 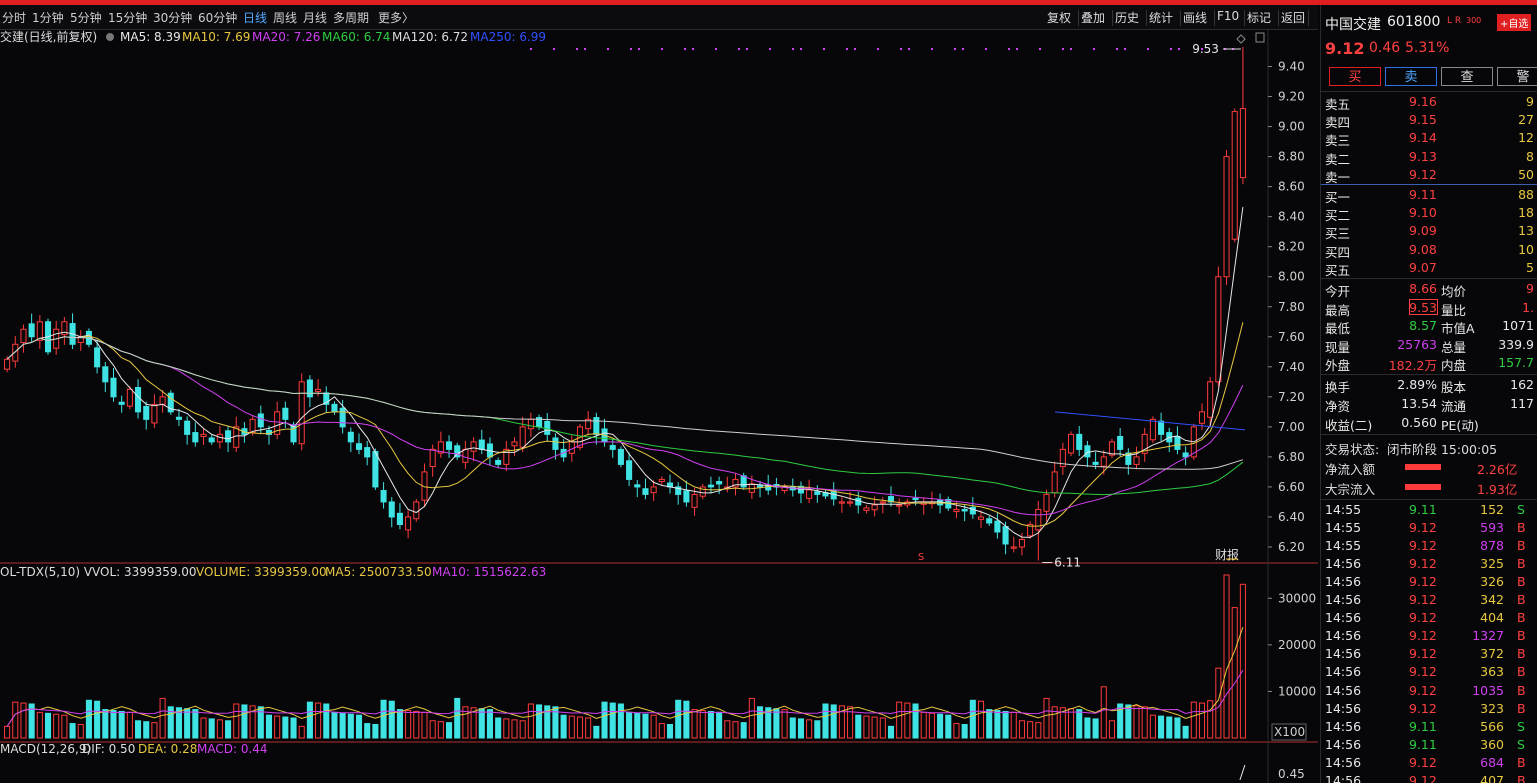 I want to click on tool-button-4: 画线, so click(x=1195, y=17).